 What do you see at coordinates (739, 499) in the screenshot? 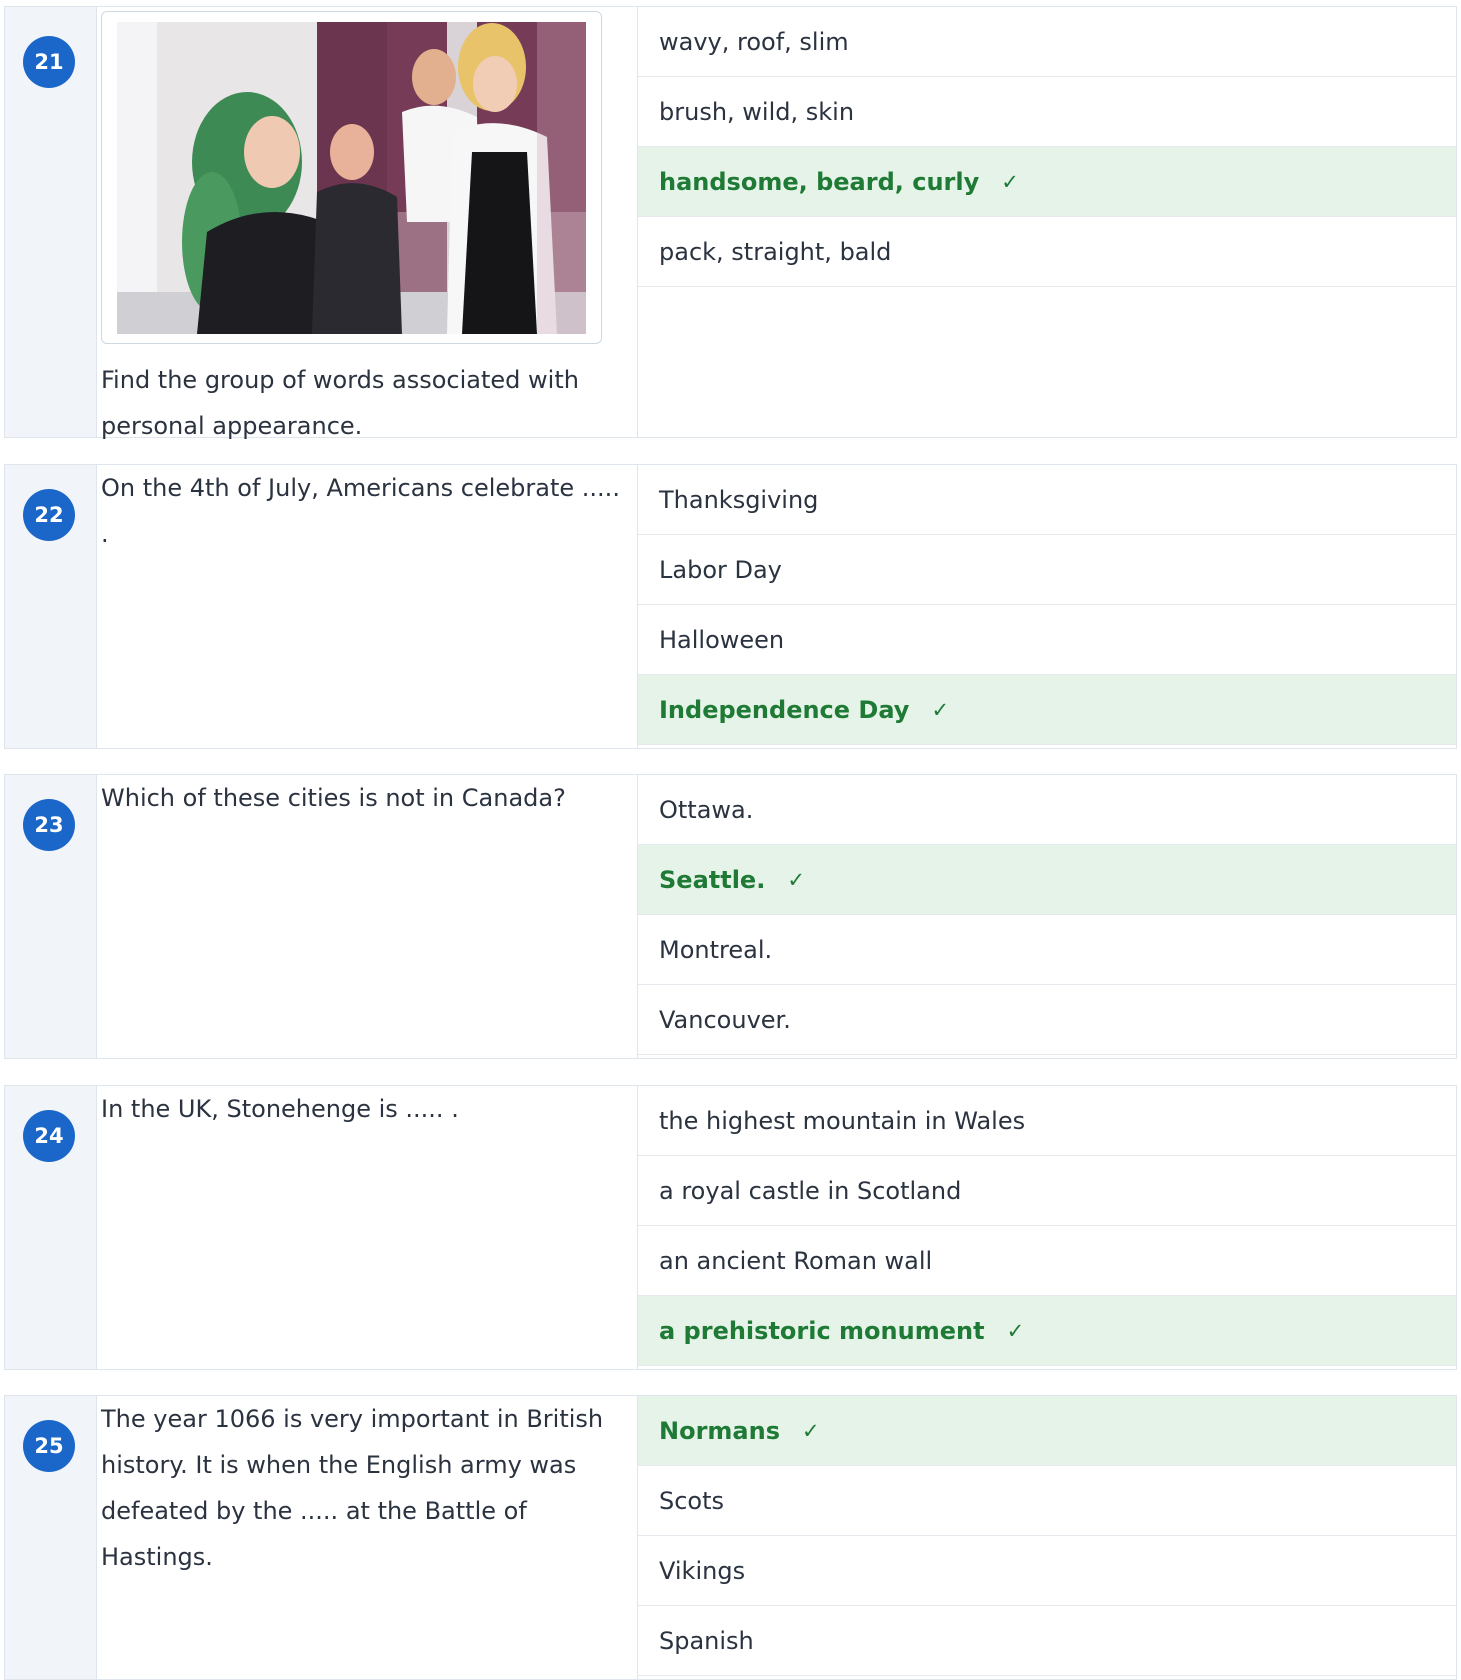
I see `answer-label: Thanksgiving` at bounding box center [739, 499].